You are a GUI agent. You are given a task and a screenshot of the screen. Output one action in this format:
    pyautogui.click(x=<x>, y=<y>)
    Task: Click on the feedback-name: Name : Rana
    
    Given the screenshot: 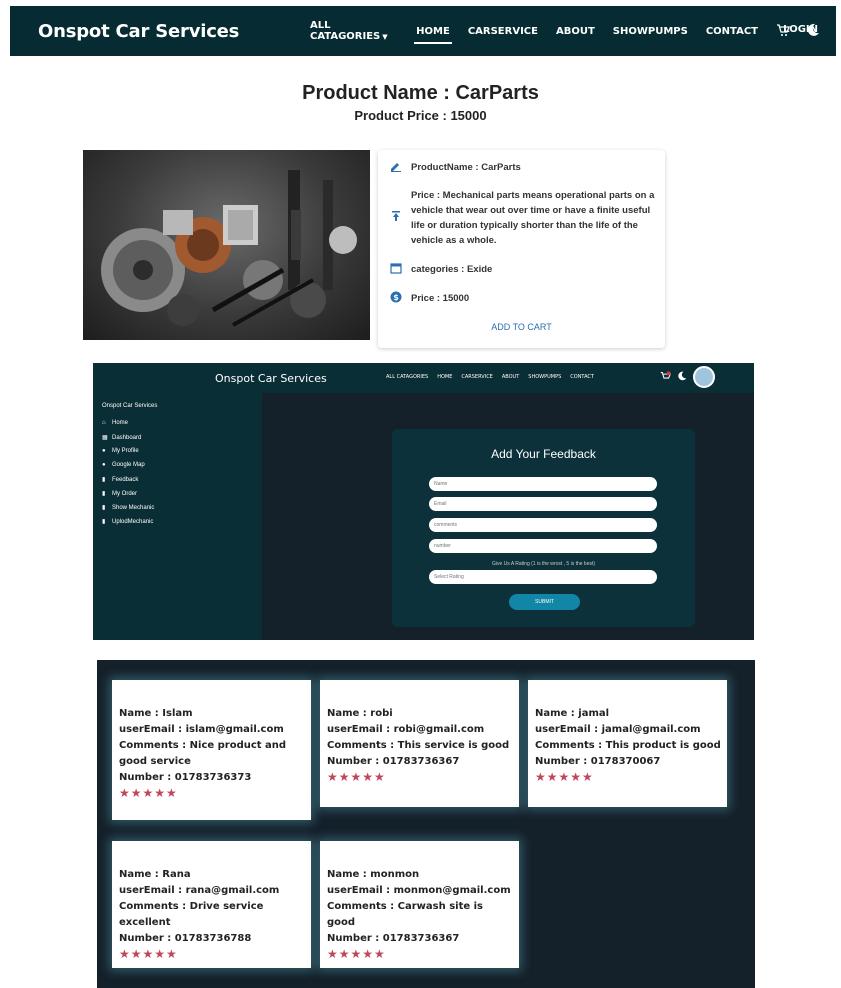 What is the action you would take?
    pyautogui.click(x=155, y=874)
    